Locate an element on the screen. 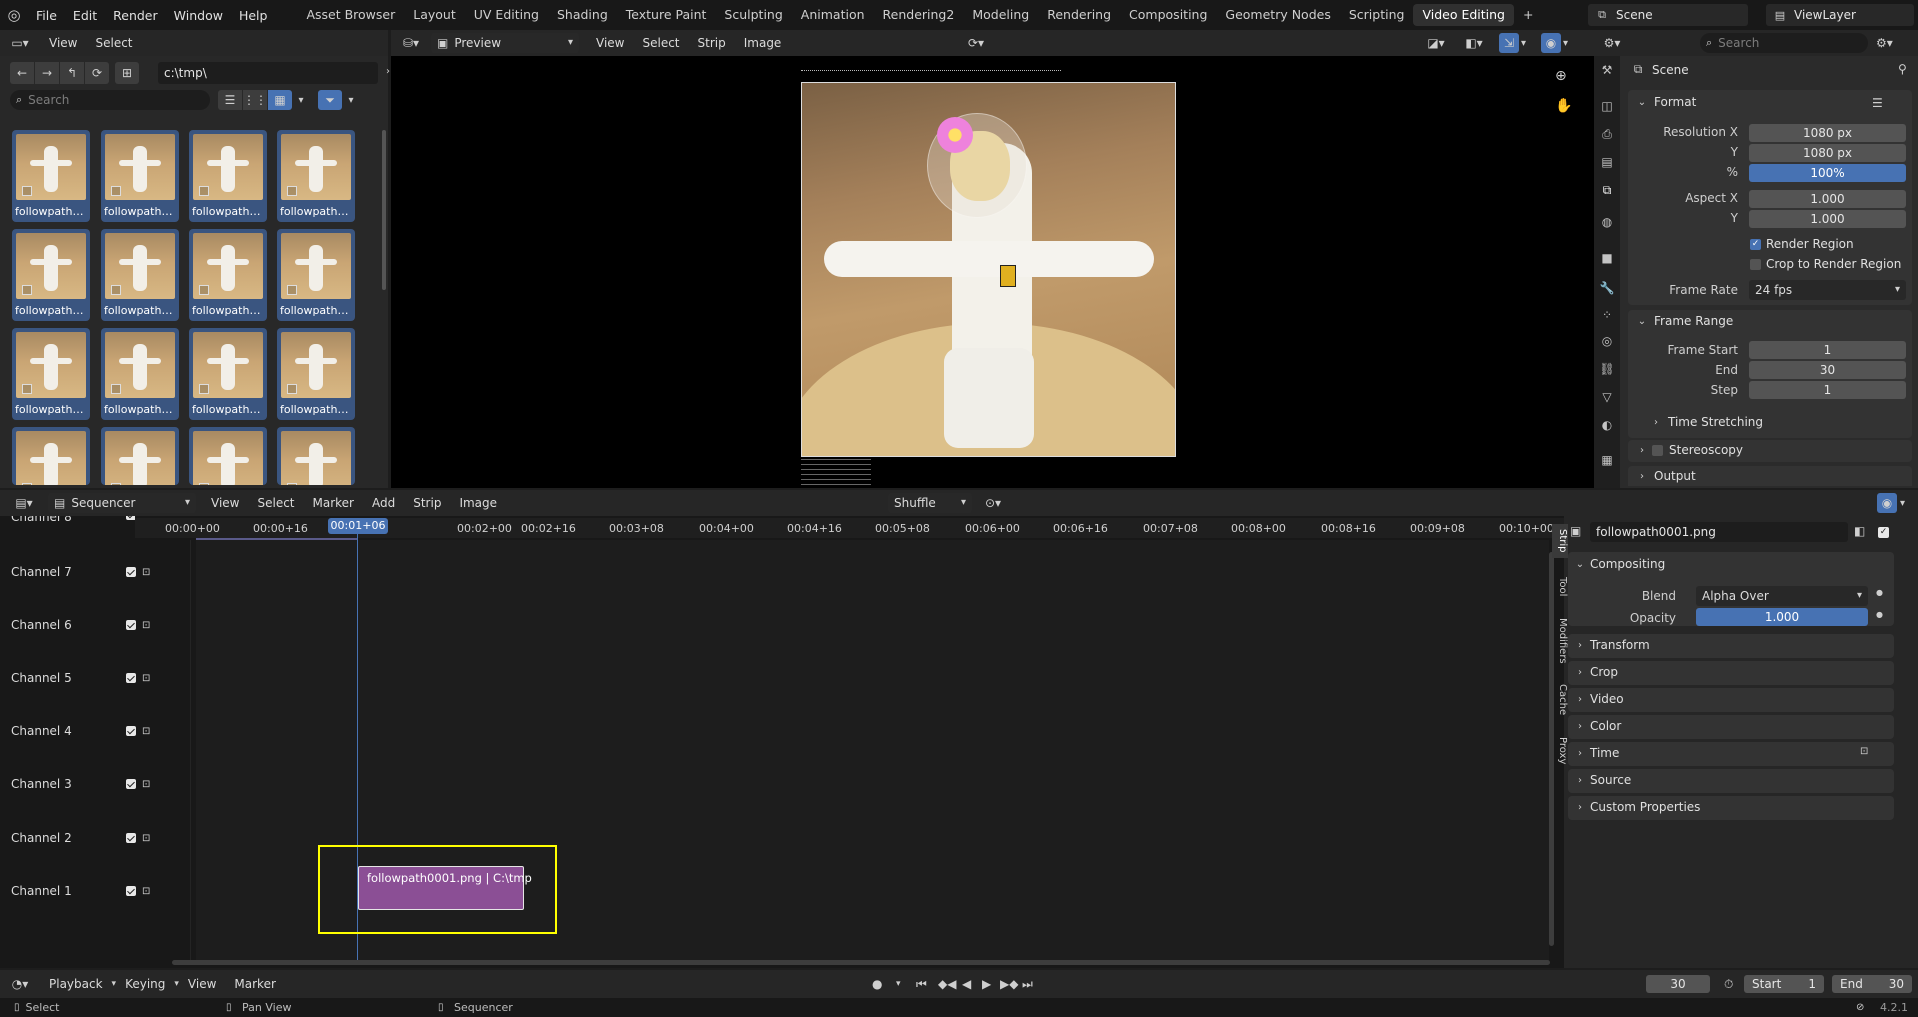 The height and width of the screenshot is (1017, 1918). snap-icon: ⊙▾ is located at coordinates (993, 503).